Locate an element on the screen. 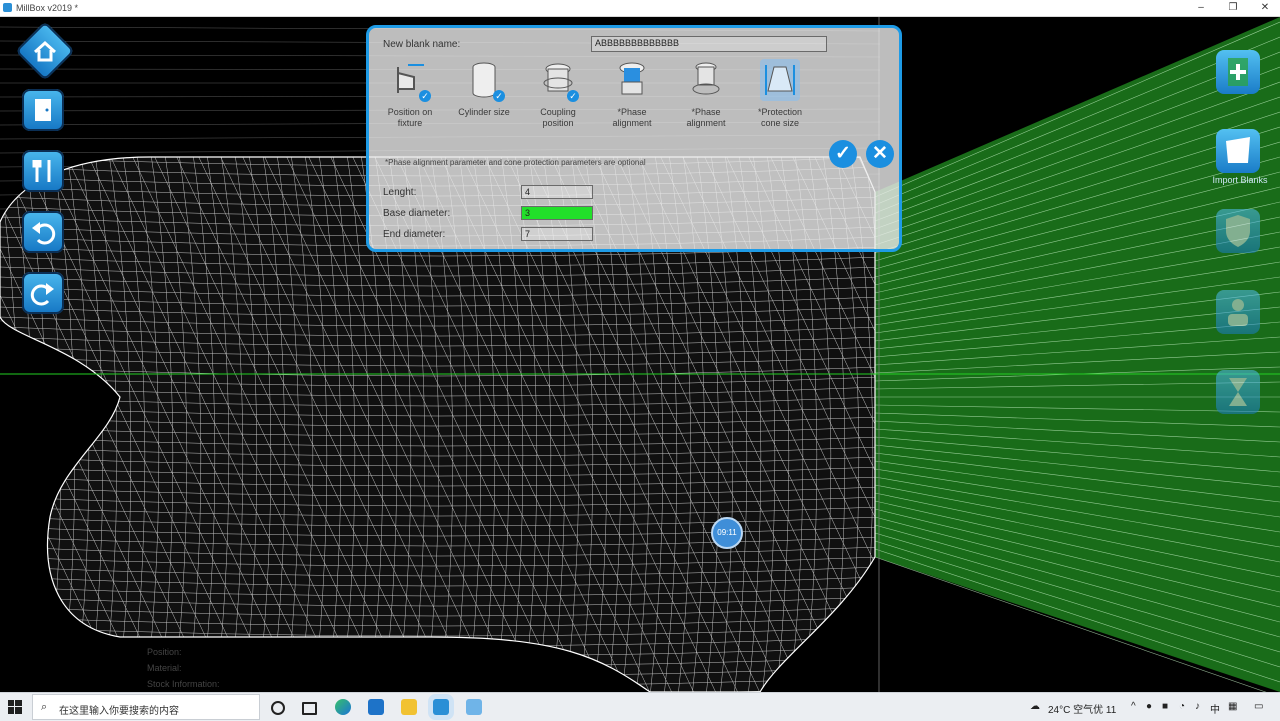 This screenshot has height=721, width=1280. network-icon: ◔ is located at coordinates (1182, 706).